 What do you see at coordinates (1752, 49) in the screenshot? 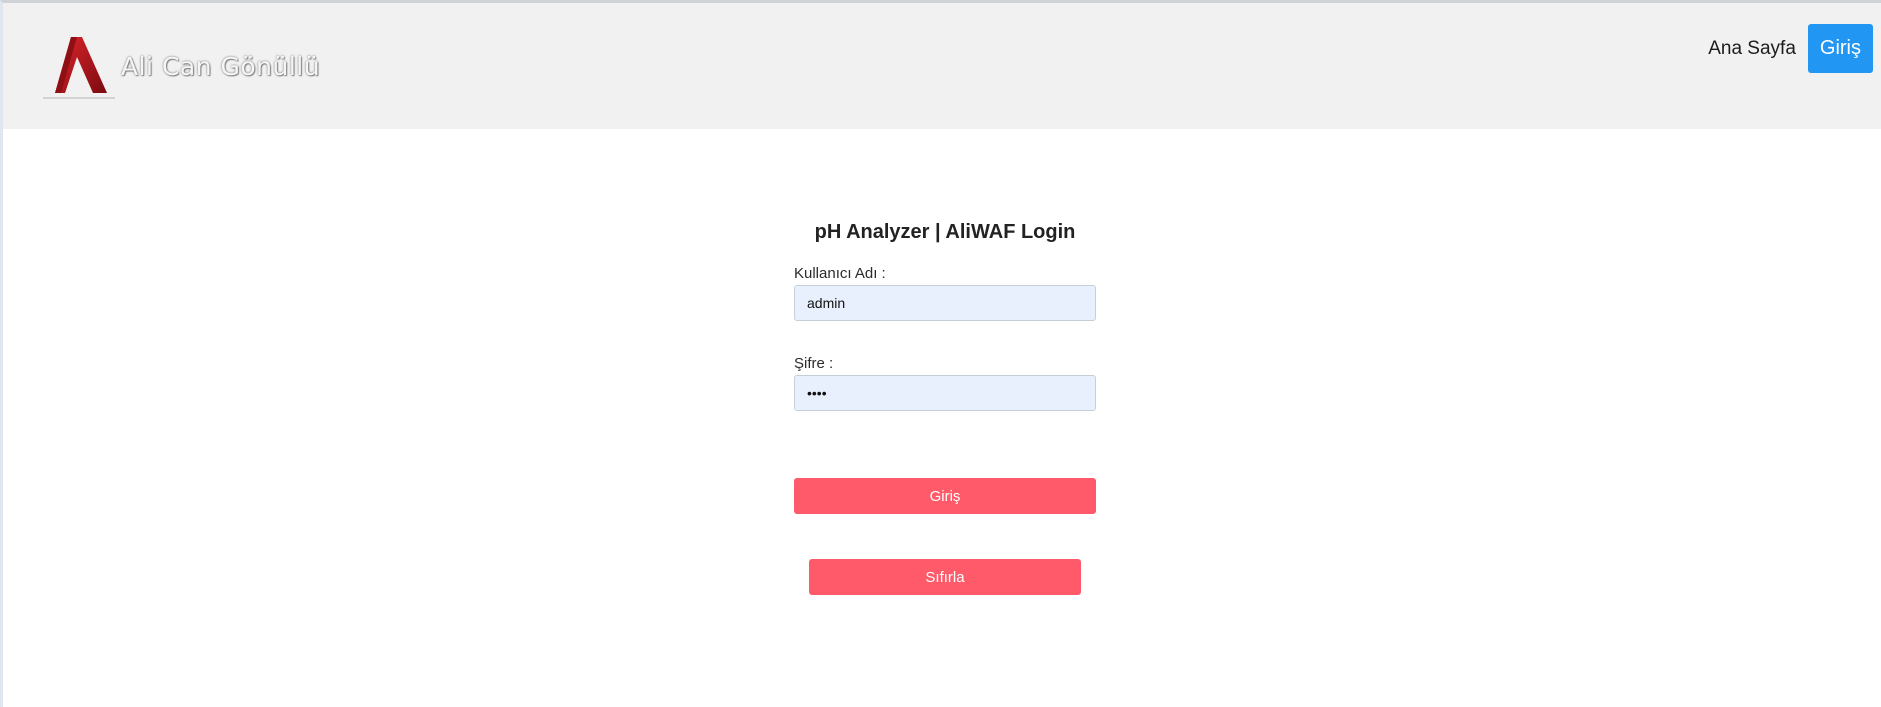
I see `nav-home-link: Ana Sayfa` at bounding box center [1752, 49].